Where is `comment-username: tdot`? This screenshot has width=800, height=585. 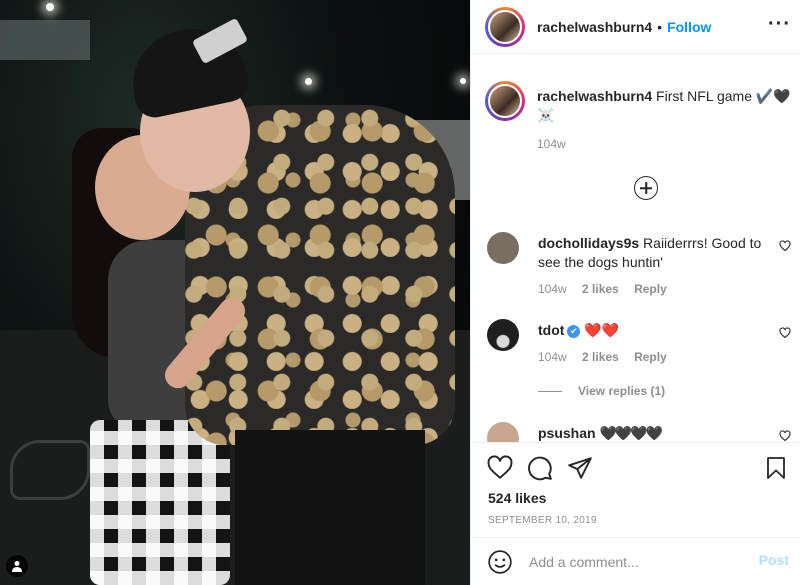
comment-username: tdot is located at coordinates (551, 330).